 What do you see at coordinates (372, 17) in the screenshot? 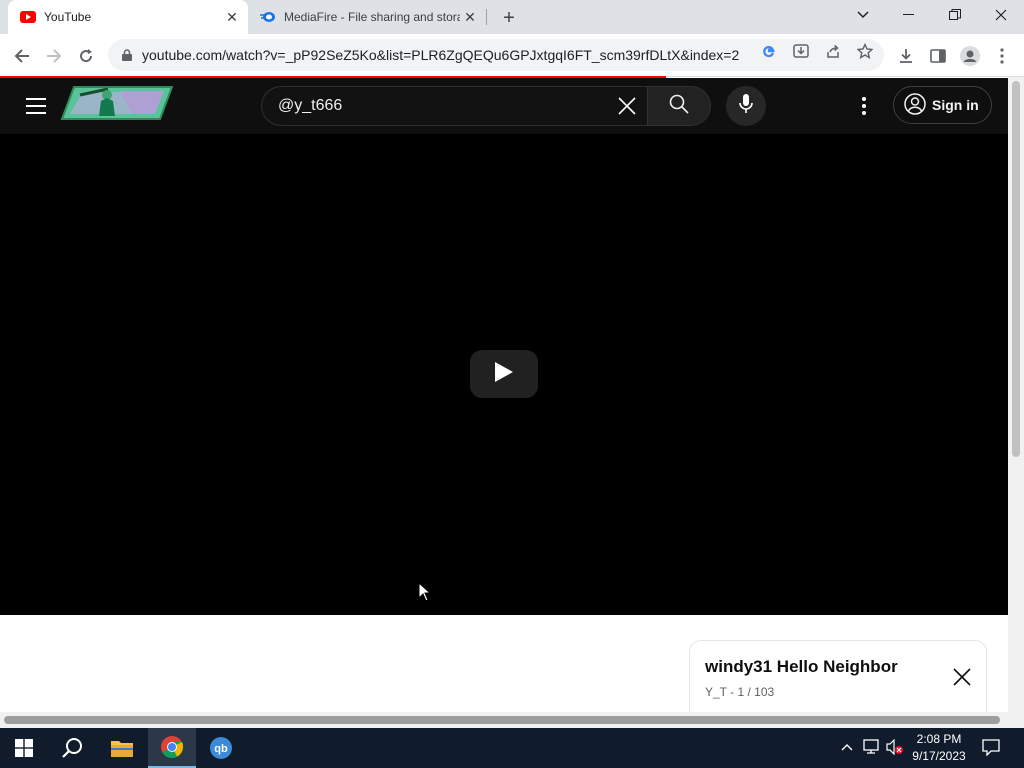
I see `tab-title: MediaFire - File sharing and storage` at bounding box center [372, 17].